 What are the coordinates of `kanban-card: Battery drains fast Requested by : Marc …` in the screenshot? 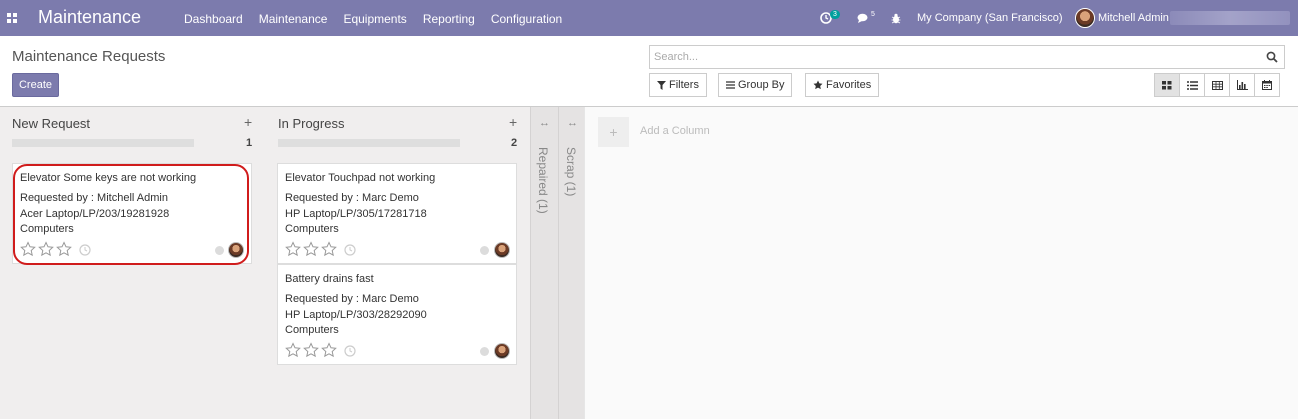 It's located at (397, 314).